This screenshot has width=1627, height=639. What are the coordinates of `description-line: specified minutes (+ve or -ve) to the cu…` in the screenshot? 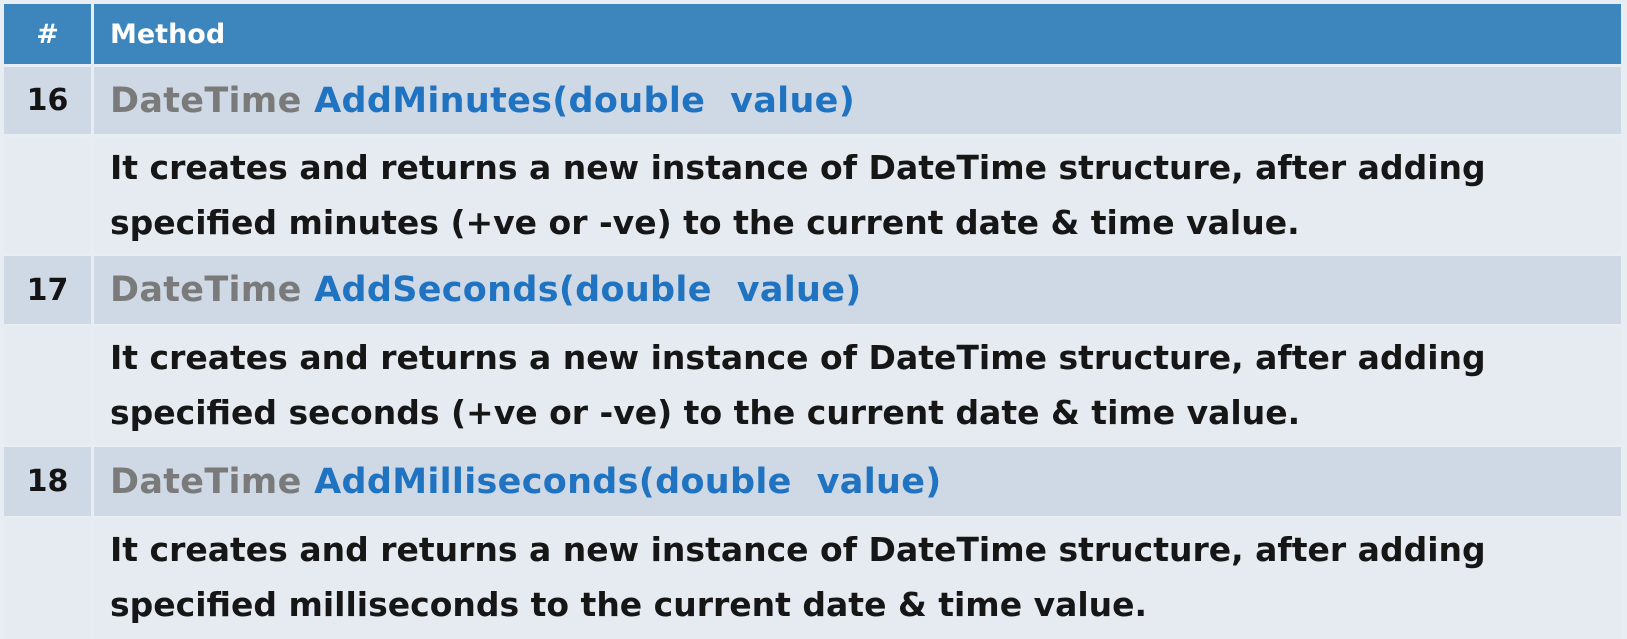 It's located at (705, 222).